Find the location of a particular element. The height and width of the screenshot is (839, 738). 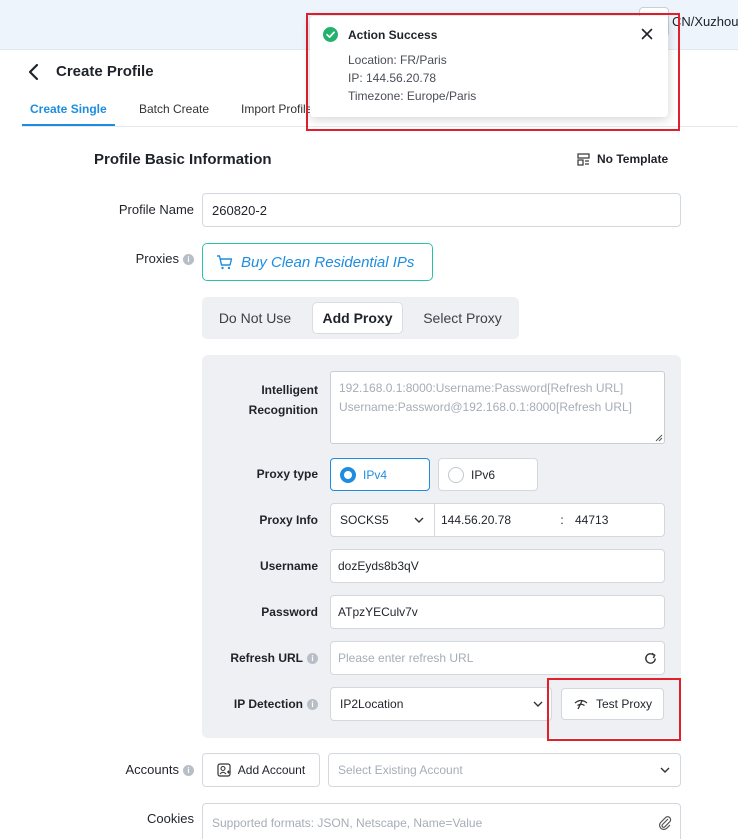

toast-location: Location: FR/Paris is located at coordinates (397, 60).